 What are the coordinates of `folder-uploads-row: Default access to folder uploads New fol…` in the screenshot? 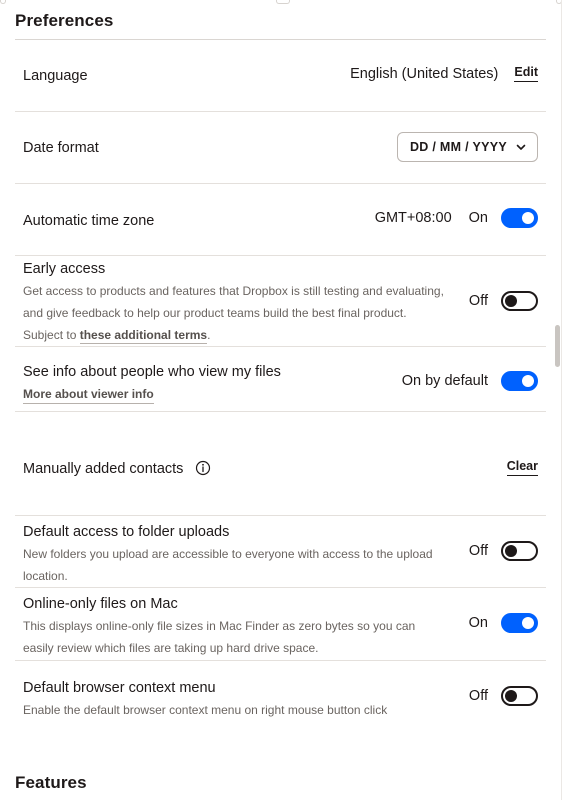 It's located at (280, 552).